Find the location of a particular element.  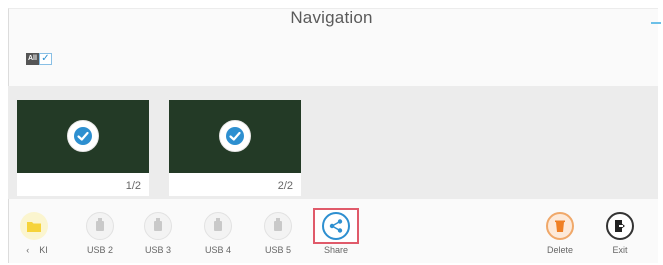

page-title: Navigation is located at coordinates (331, 17).